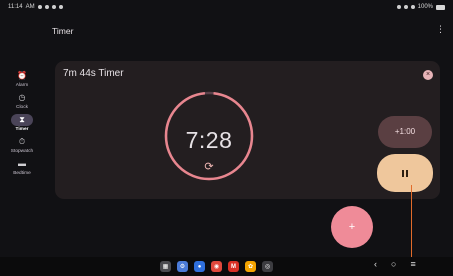 The width and height of the screenshot is (453, 276). I want to click on reset-icon: ⟳, so click(209, 166).